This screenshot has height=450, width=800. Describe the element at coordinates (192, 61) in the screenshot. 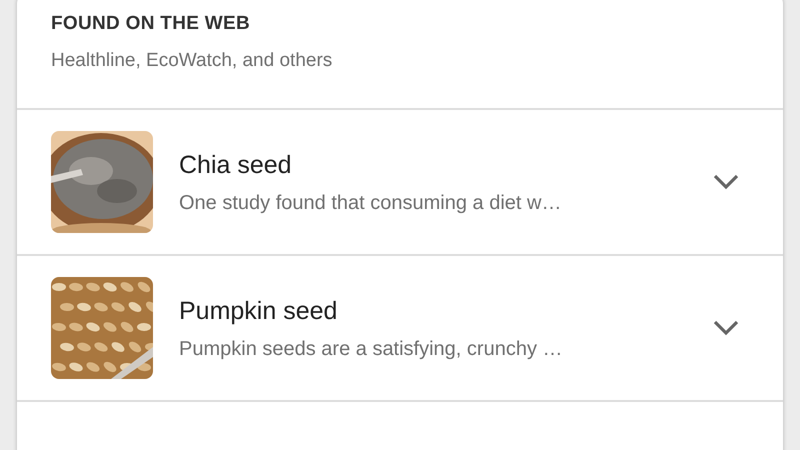

I see `sources-text: Healthline, EcoWatch, and others` at that location.